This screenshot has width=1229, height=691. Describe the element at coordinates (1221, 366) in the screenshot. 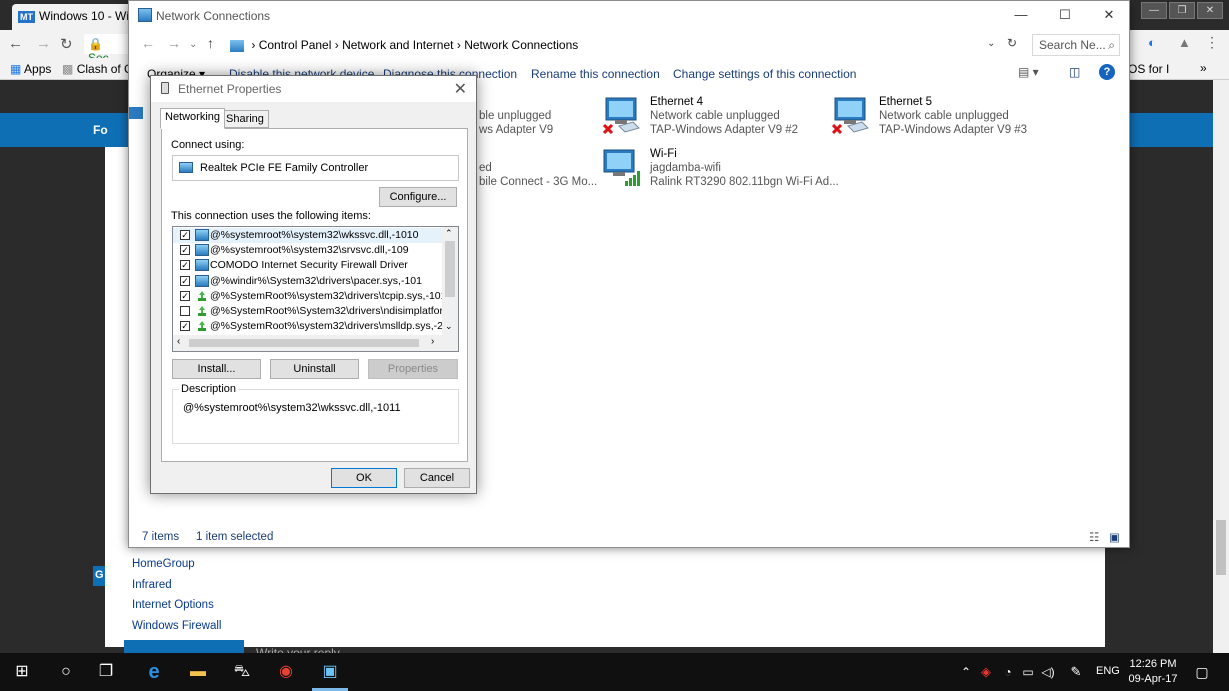

I see `browser-scrollbar` at that location.